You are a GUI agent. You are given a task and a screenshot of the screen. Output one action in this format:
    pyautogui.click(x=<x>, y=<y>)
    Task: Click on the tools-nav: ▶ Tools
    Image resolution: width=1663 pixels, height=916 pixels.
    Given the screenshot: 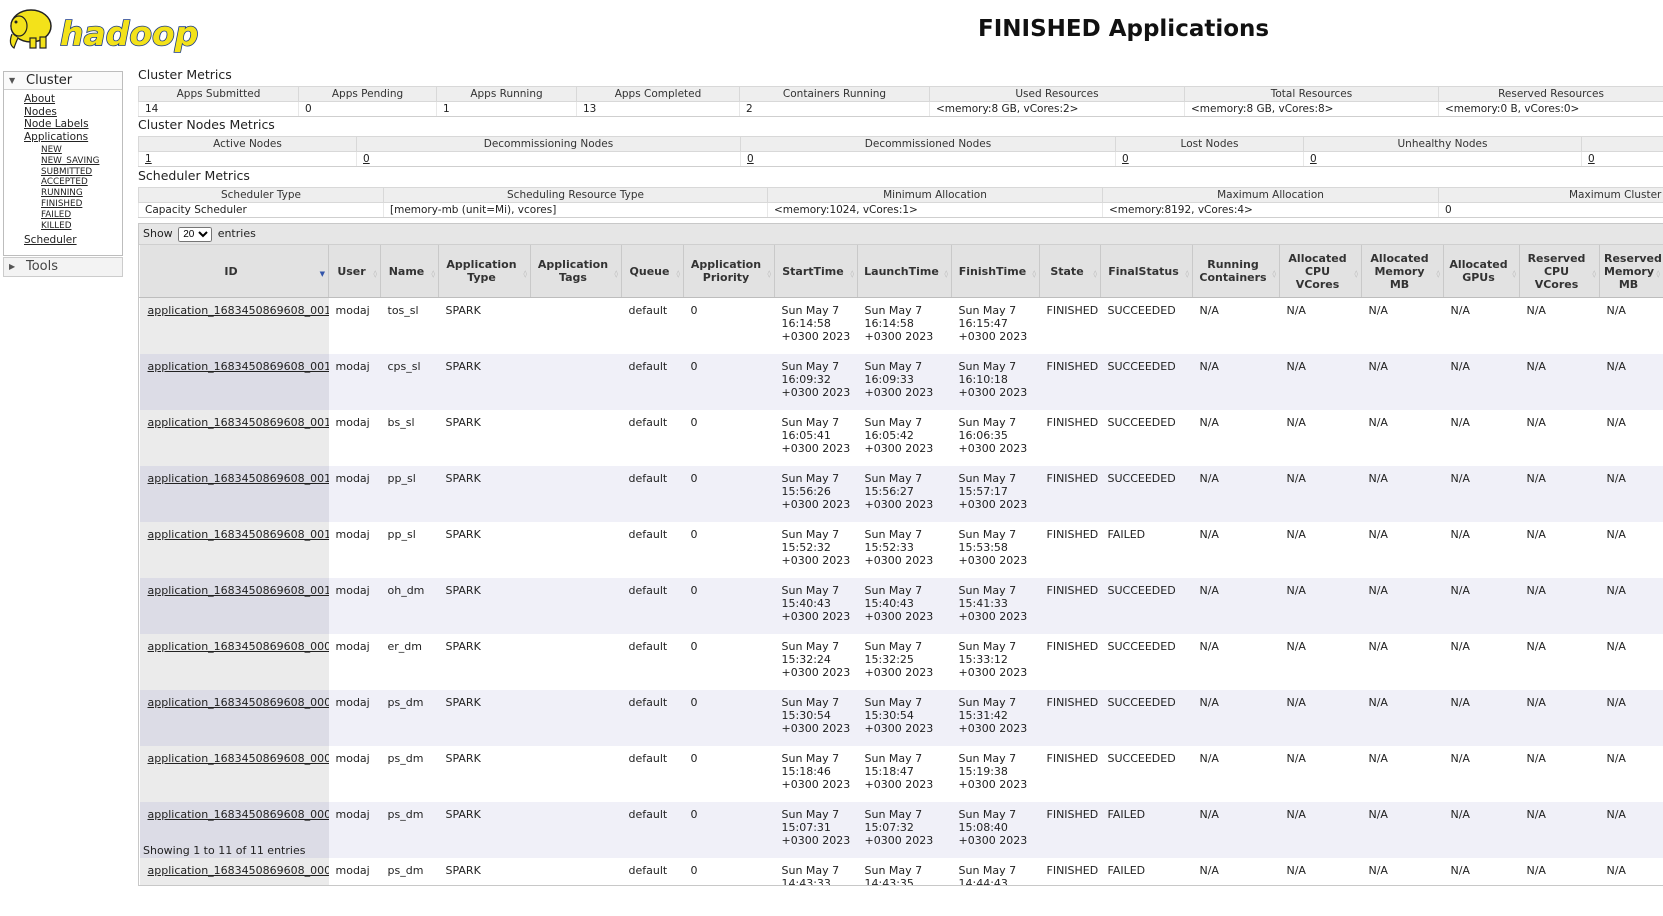 What is the action you would take?
    pyautogui.click(x=63, y=267)
    